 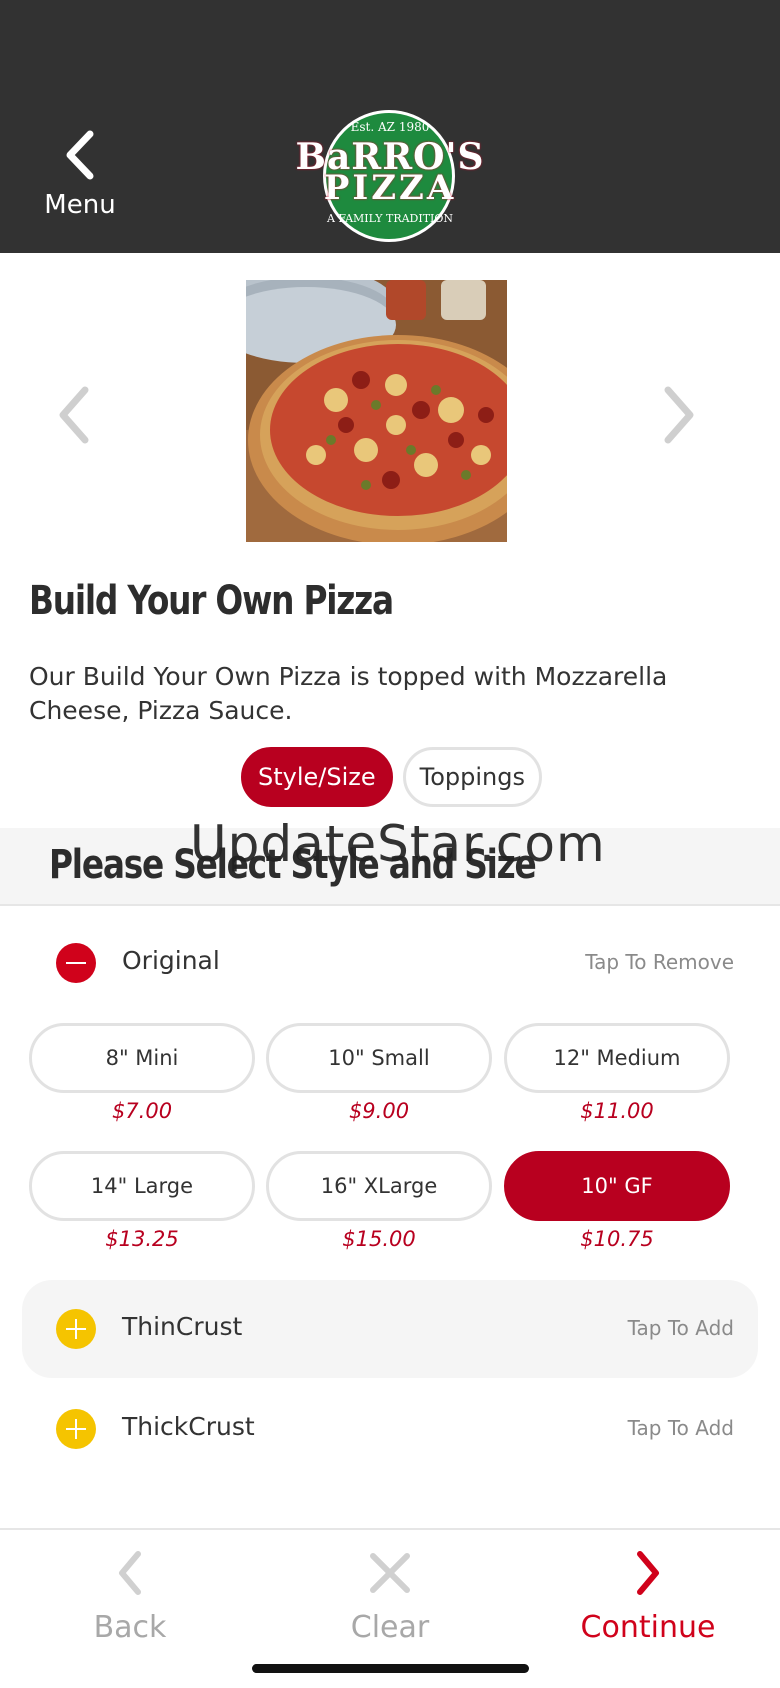 What do you see at coordinates (130, 1597) in the screenshot?
I see `back-button: Back` at bounding box center [130, 1597].